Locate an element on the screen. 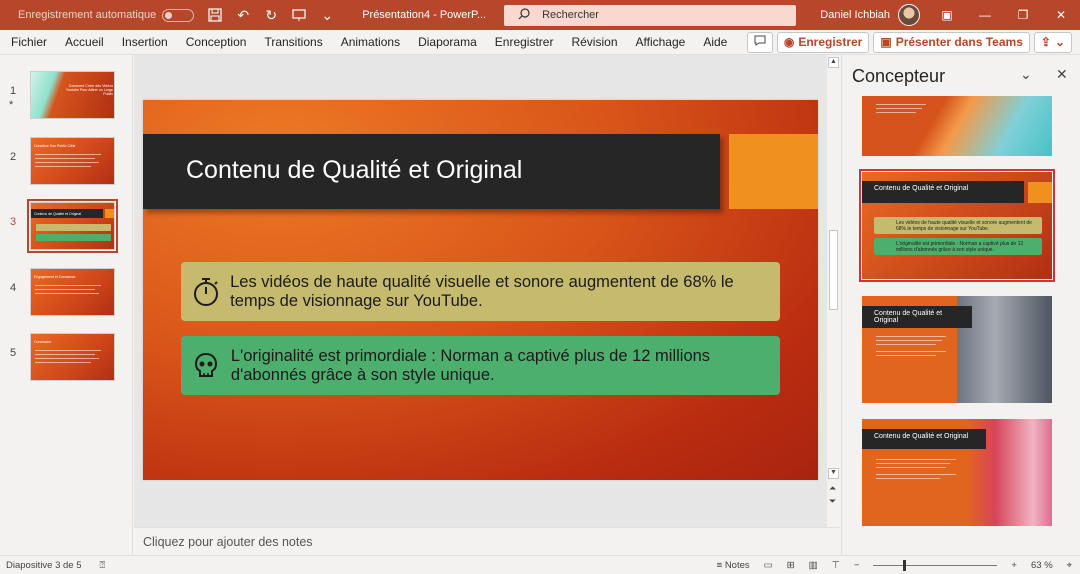 The height and width of the screenshot is (574, 1080). customize-toolbar-icon: ⌄ is located at coordinates (327, 15).